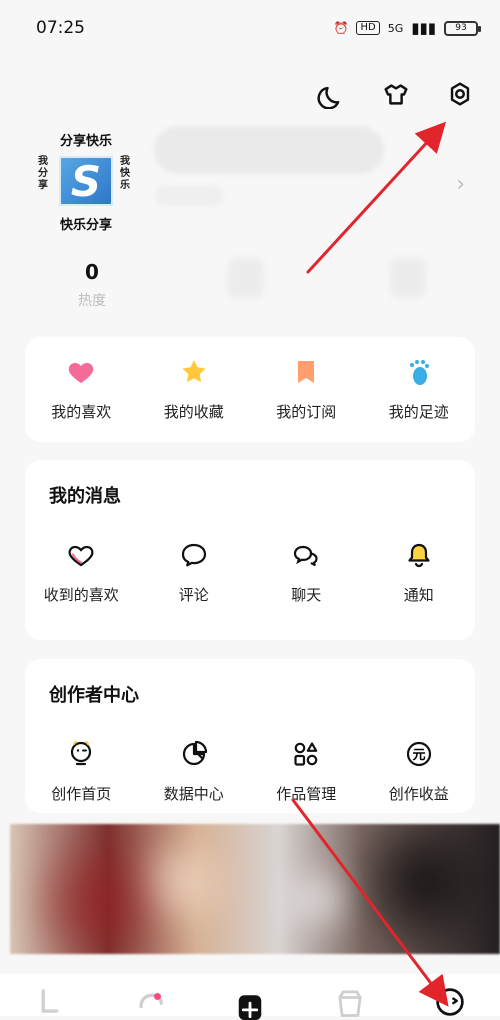  Describe the element at coordinates (85, 225) in the screenshot. I see `logo-bottom-text: 快乐分享` at that location.